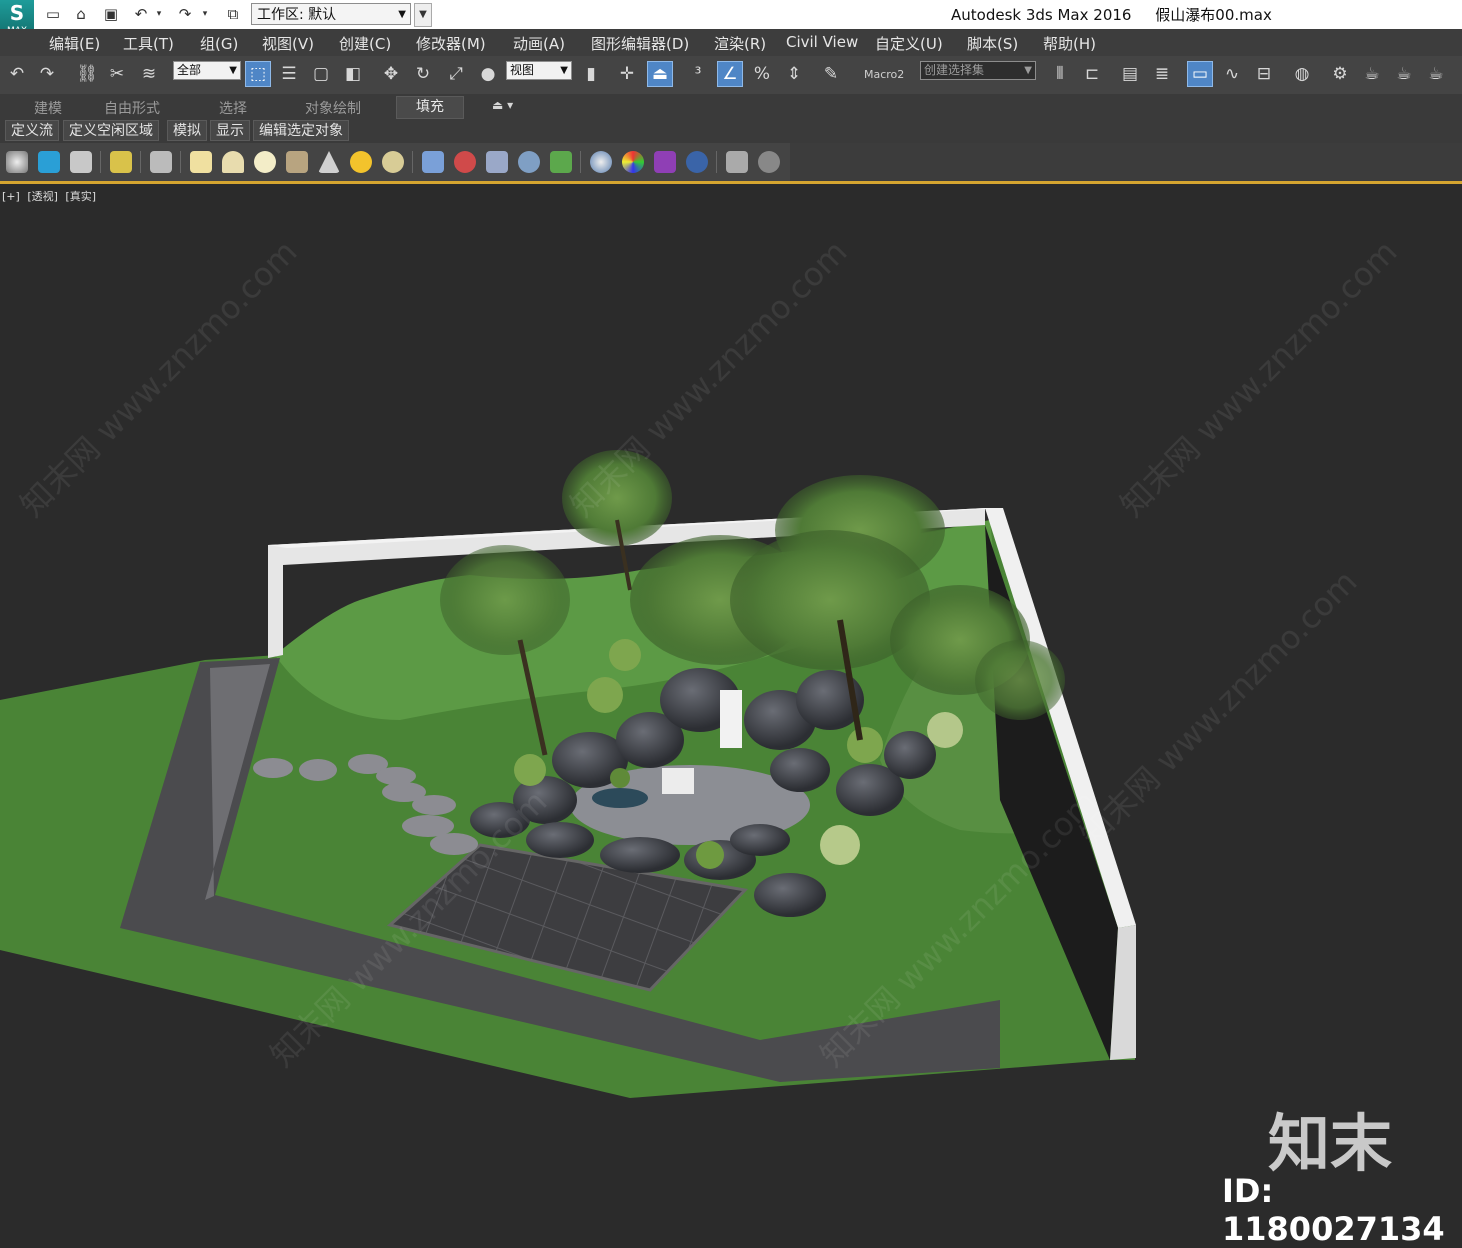 The width and height of the screenshot is (1462, 1248). What do you see at coordinates (430, 107) in the screenshot?
I see `tab-populate: 填充` at bounding box center [430, 107].